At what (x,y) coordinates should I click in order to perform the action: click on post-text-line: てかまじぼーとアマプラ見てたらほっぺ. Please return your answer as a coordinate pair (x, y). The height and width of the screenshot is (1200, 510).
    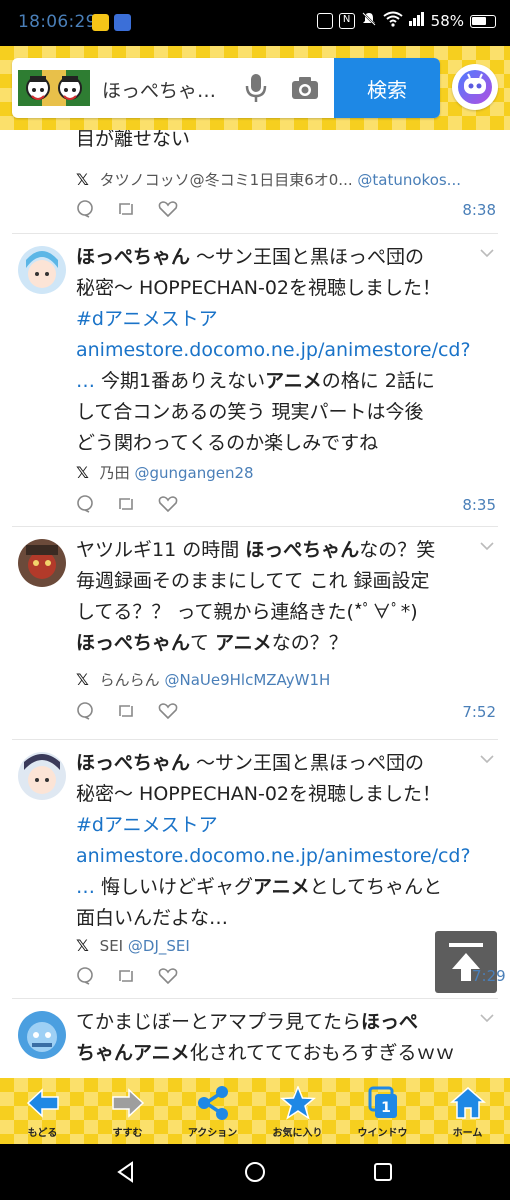
    Looking at the image, I should click on (247, 1022).